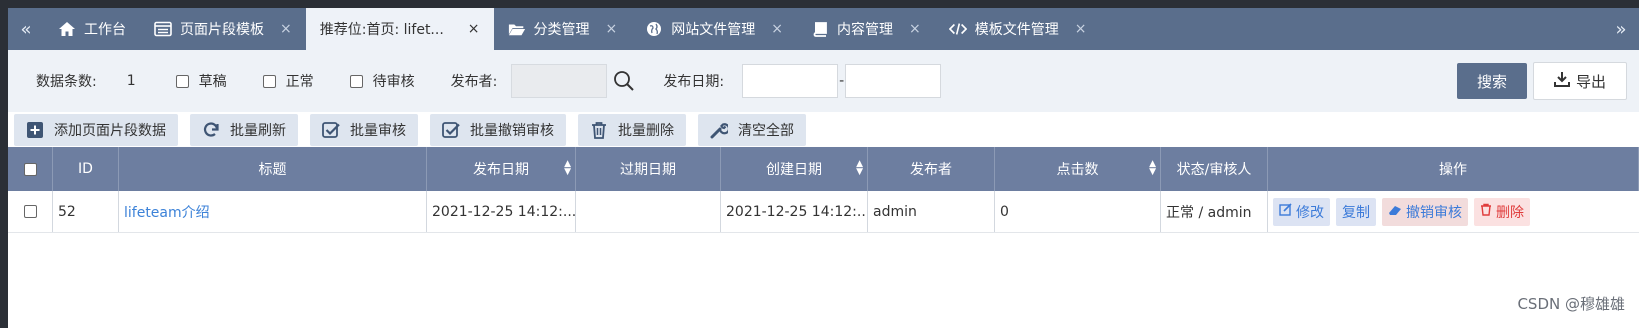 This screenshot has height=328, width=1639. I want to click on clear-all-button: 清空全部, so click(752, 130).